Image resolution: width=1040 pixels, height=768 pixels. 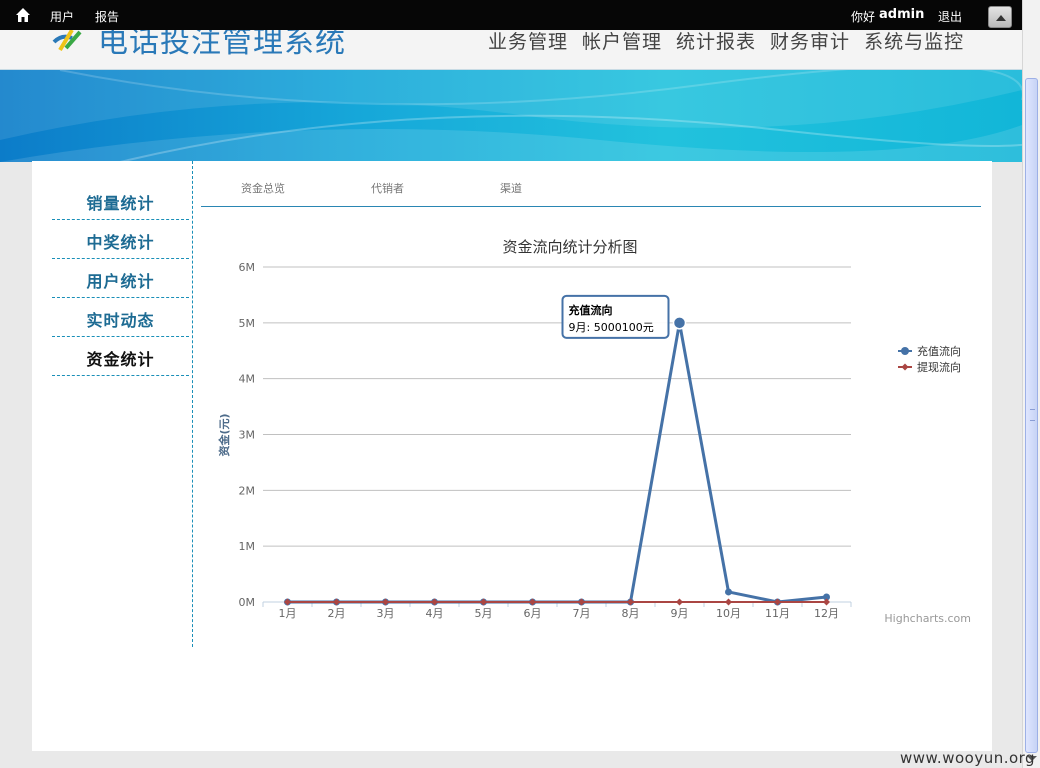 I want to click on legend-item-label: 充值流向, so click(x=939, y=351).